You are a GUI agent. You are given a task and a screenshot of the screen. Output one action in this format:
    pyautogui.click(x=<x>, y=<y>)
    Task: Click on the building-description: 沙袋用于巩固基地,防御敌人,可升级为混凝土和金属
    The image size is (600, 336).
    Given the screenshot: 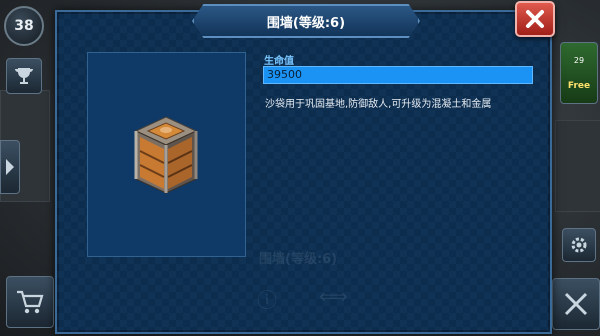 What is the action you would take?
    pyautogui.click(x=378, y=104)
    